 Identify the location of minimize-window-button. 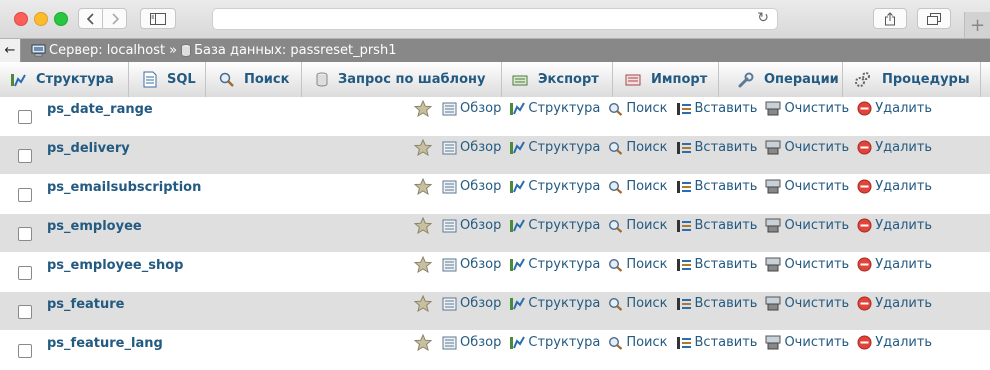
(41, 19).